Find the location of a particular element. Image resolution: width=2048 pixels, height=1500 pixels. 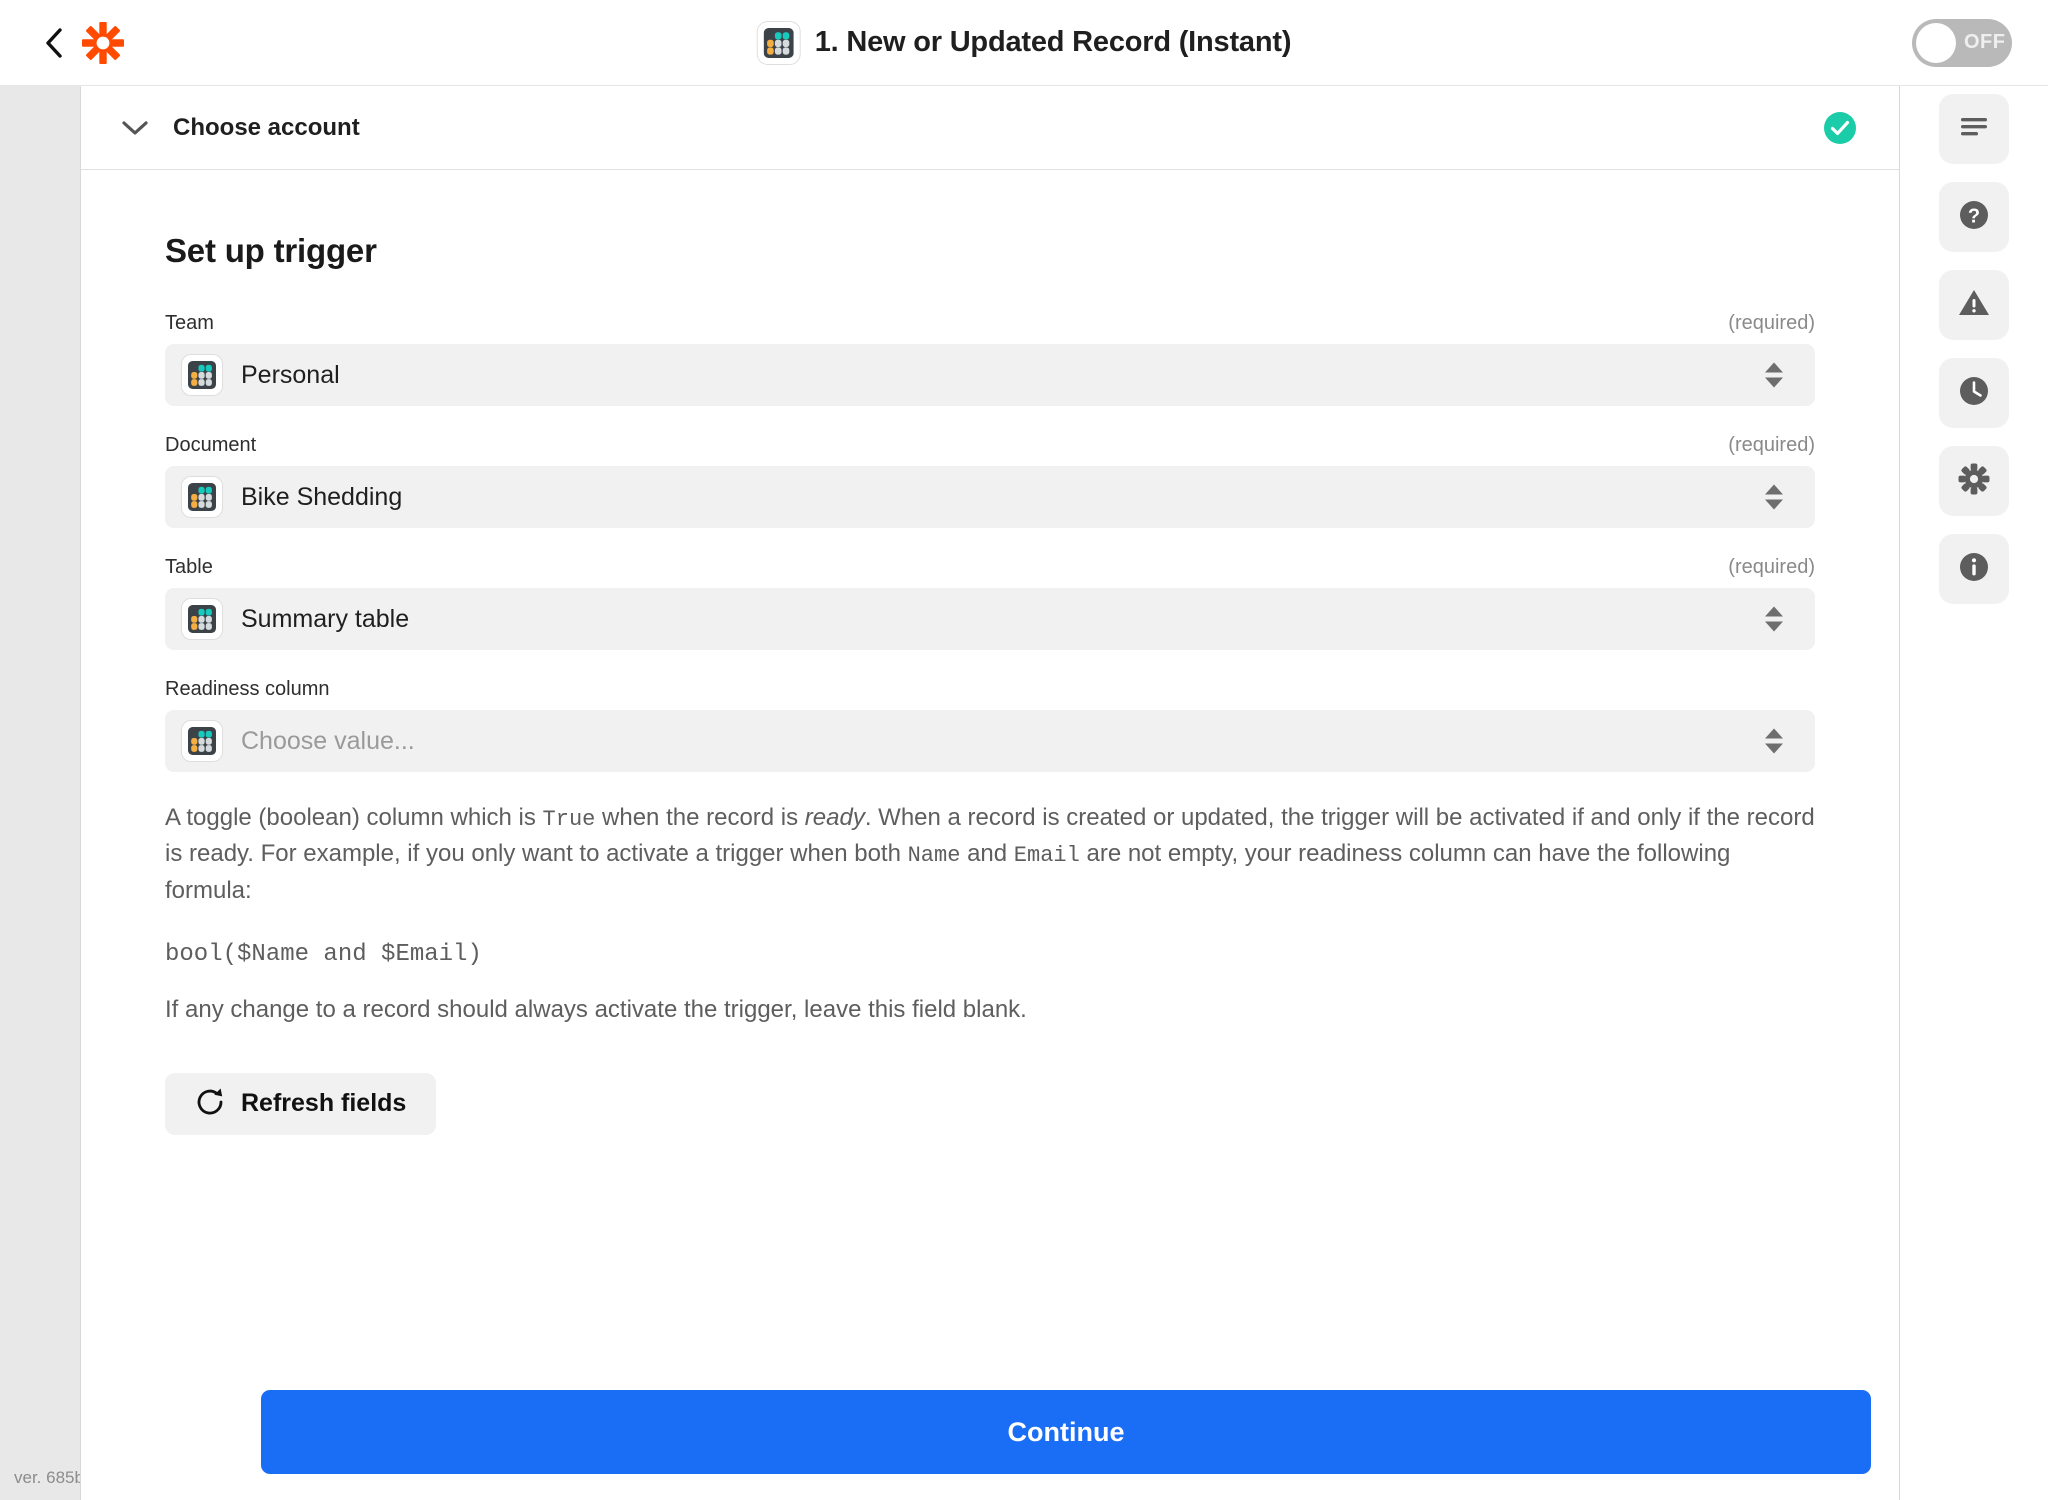

app-icon-badge is located at coordinates (778, 42).